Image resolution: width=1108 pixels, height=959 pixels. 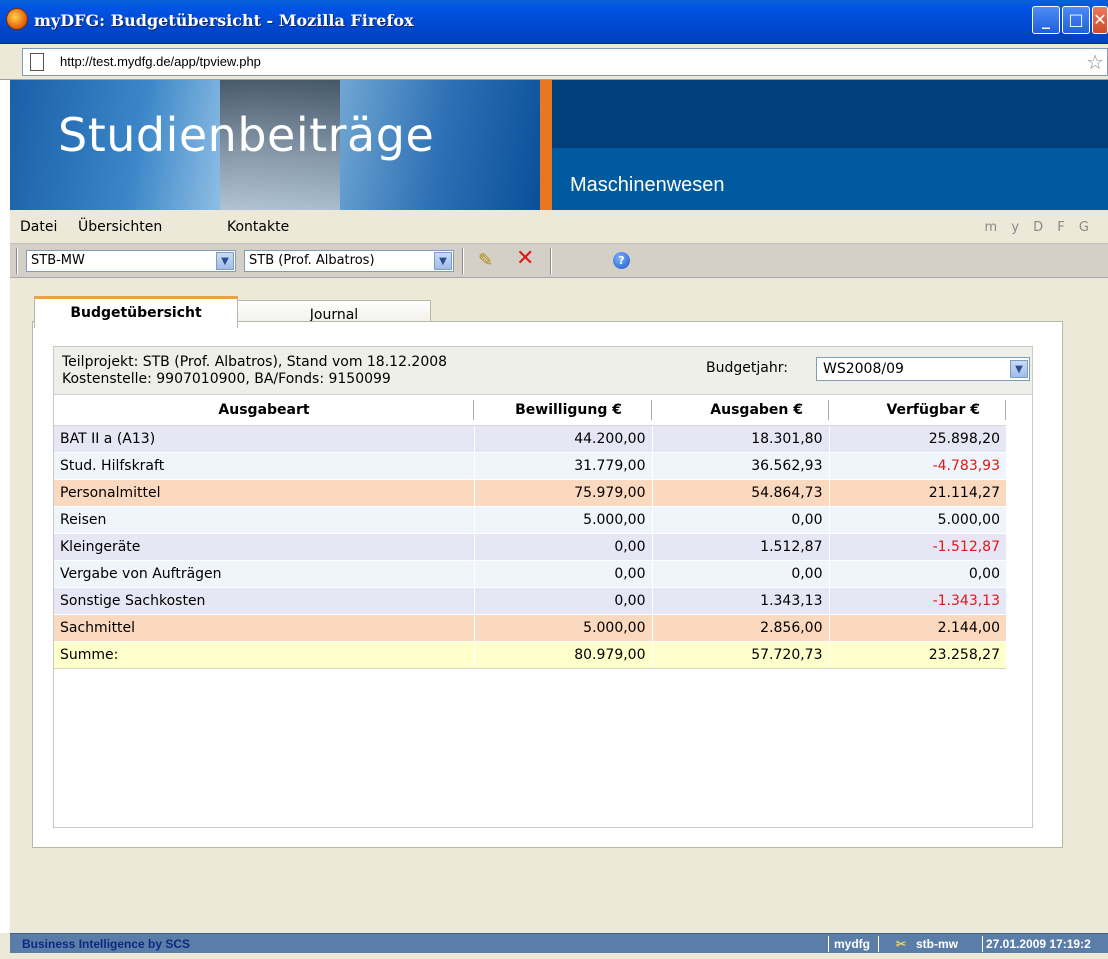 What do you see at coordinates (264, 466) in the screenshot?
I see `cell-ausgabeart: Stud. Hilfskraft` at bounding box center [264, 466].